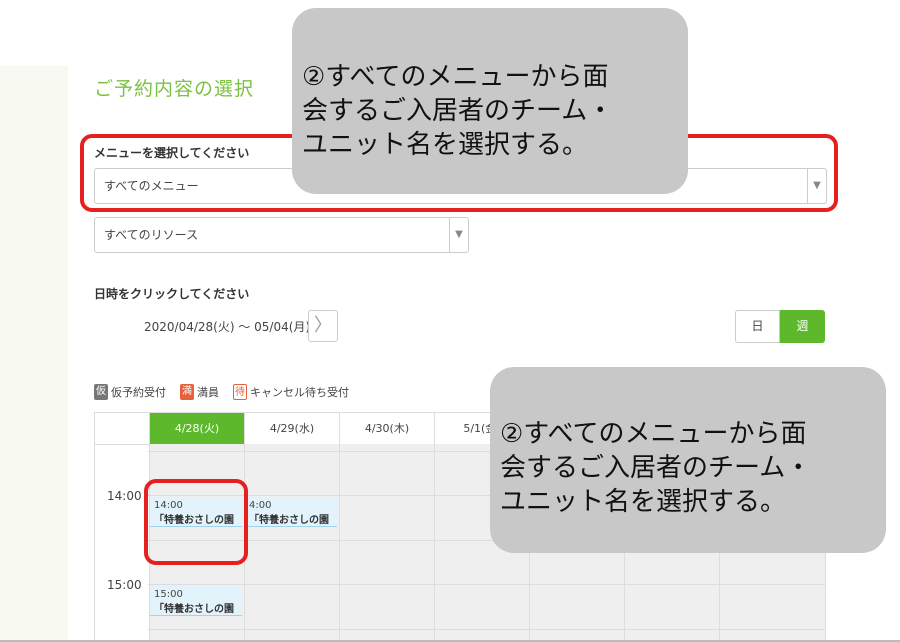 This screenshot has width=900, height=642. I want to click on calendar-day-header: 4/29(水), so click(291, 428).